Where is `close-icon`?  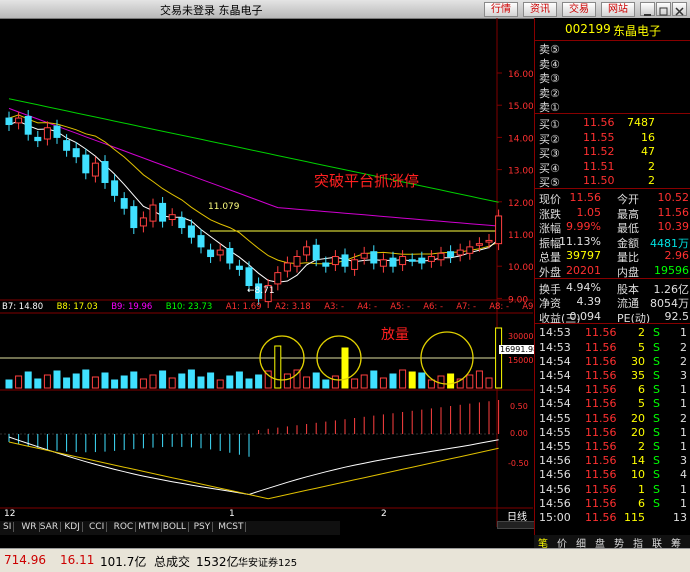
close-icon is located at coordinates (679, 9).